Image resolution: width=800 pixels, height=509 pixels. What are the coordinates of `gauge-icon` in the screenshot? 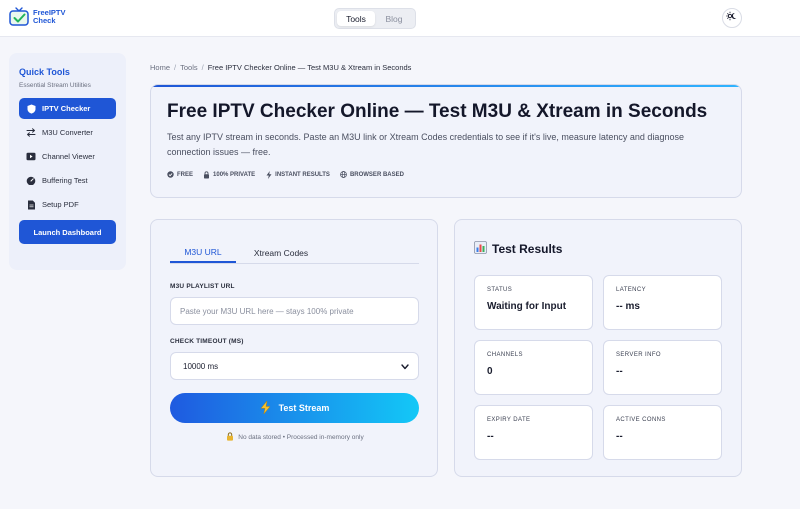 It's located at (31, 181).